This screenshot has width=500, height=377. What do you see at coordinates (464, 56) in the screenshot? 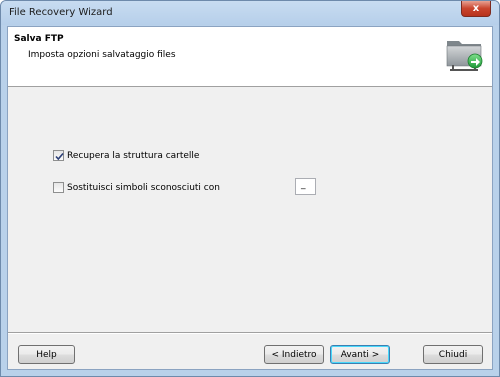
I see `folder-network-icon` at bounding box center [464, 56].